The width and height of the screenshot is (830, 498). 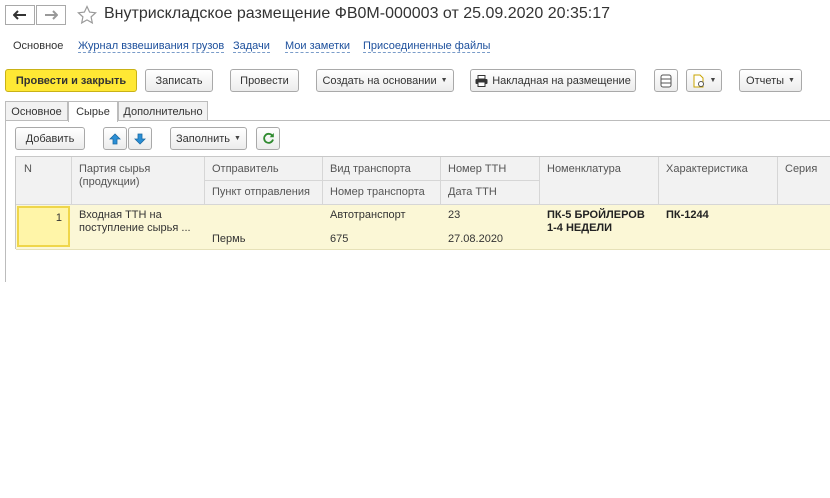 I want to click on database-button, so click(x=666, y=80).